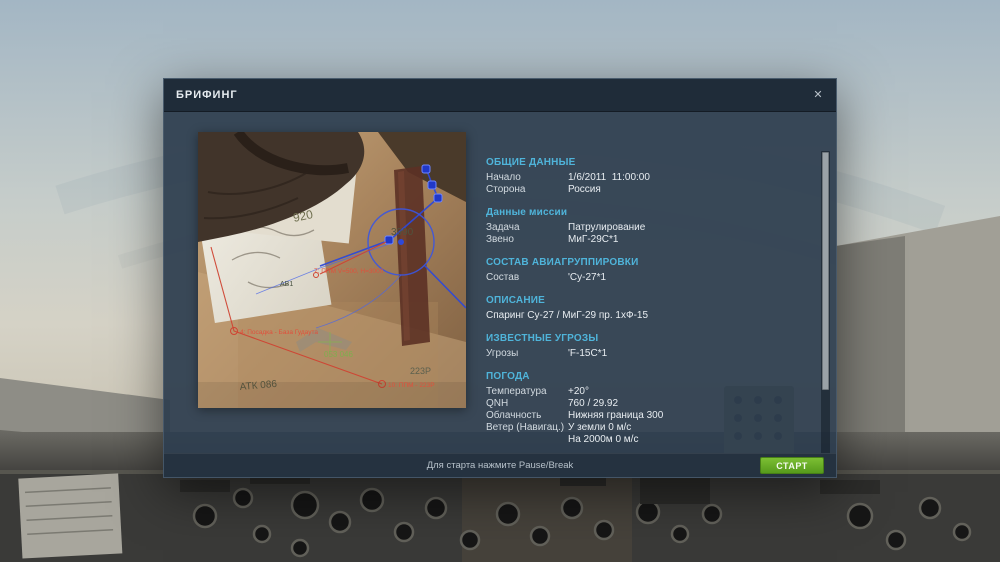 The image size is (1000, 562). I want to click on map-label: АВ1, so click(286, 284).